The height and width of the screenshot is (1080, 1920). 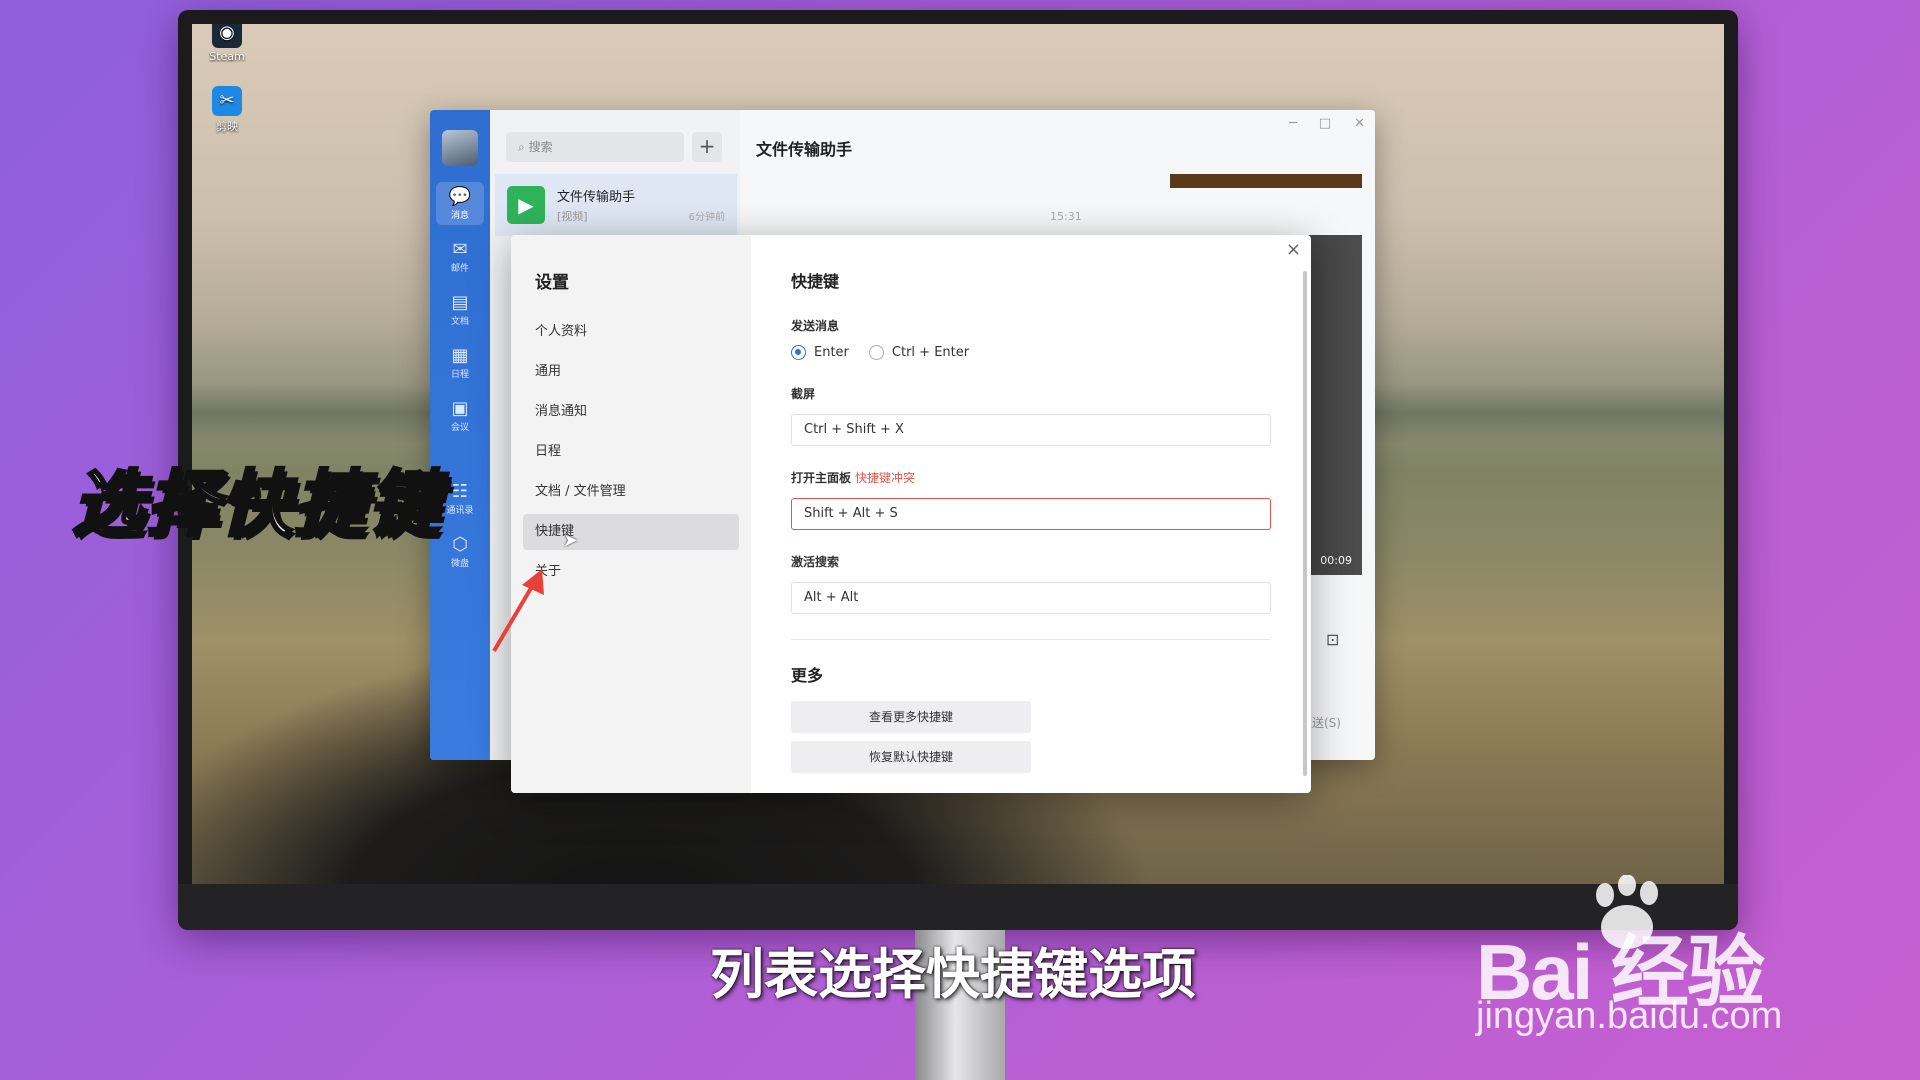 I want to click on rail-item-label: 消息, so click(x=459, y=216).